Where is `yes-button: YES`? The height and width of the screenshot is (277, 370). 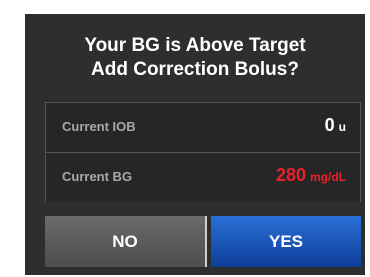
yes-button: YES is located at coordinates (286, 241).